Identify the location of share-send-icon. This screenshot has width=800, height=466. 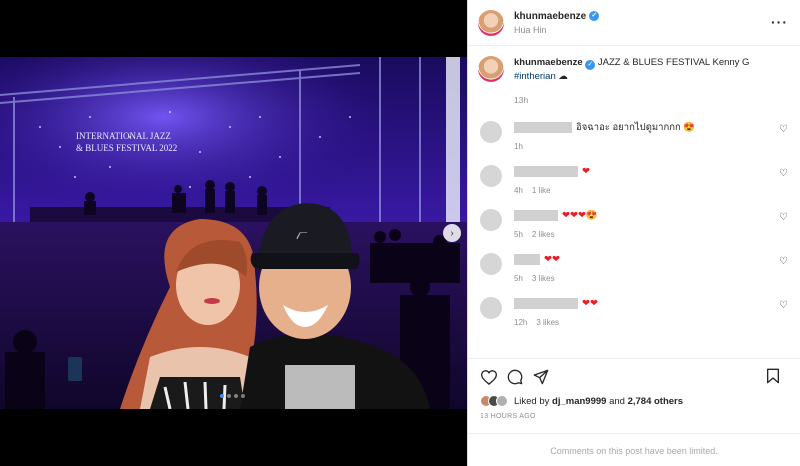
(541, 377).